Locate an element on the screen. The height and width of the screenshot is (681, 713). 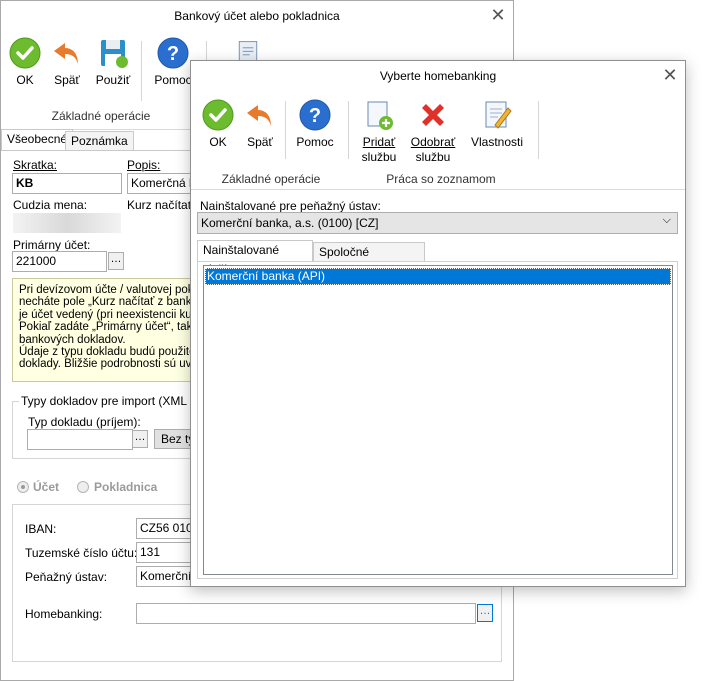
homebanking-field is located at coordinates (306, 613).